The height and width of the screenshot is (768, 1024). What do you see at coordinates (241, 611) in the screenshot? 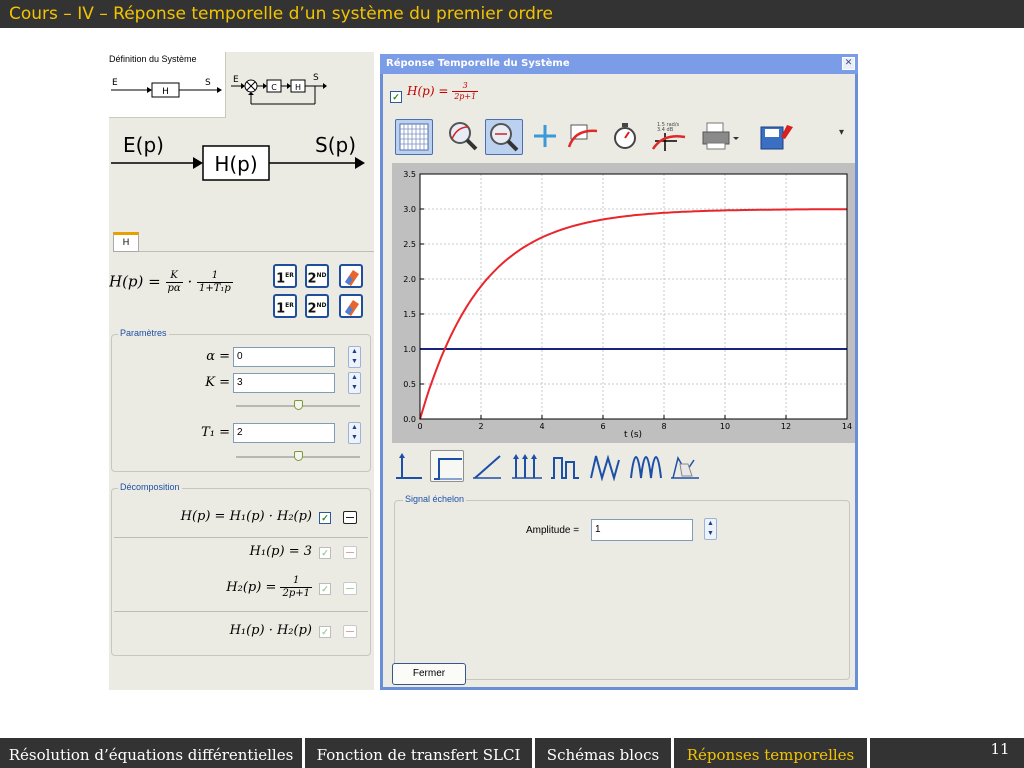
I see `separator` at bounding box center [241, 611].